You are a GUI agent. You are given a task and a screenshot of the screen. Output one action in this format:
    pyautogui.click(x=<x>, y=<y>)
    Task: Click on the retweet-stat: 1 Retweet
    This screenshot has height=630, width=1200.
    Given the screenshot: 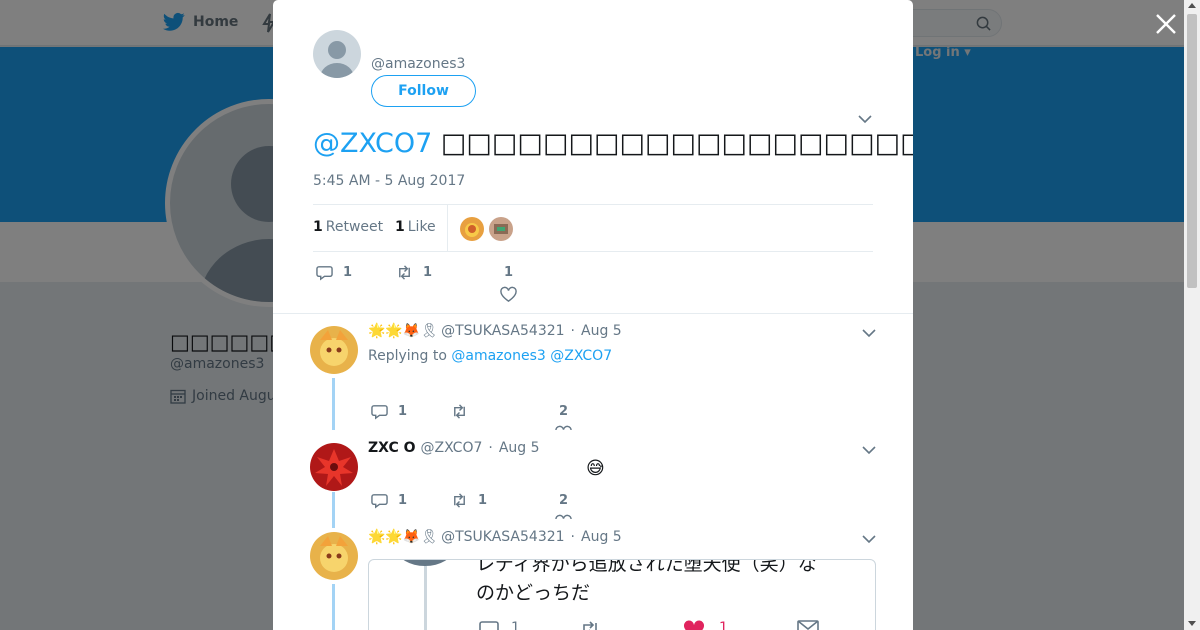 What is the action you would take?
    pyautogui.click(x=348, y=227)
    